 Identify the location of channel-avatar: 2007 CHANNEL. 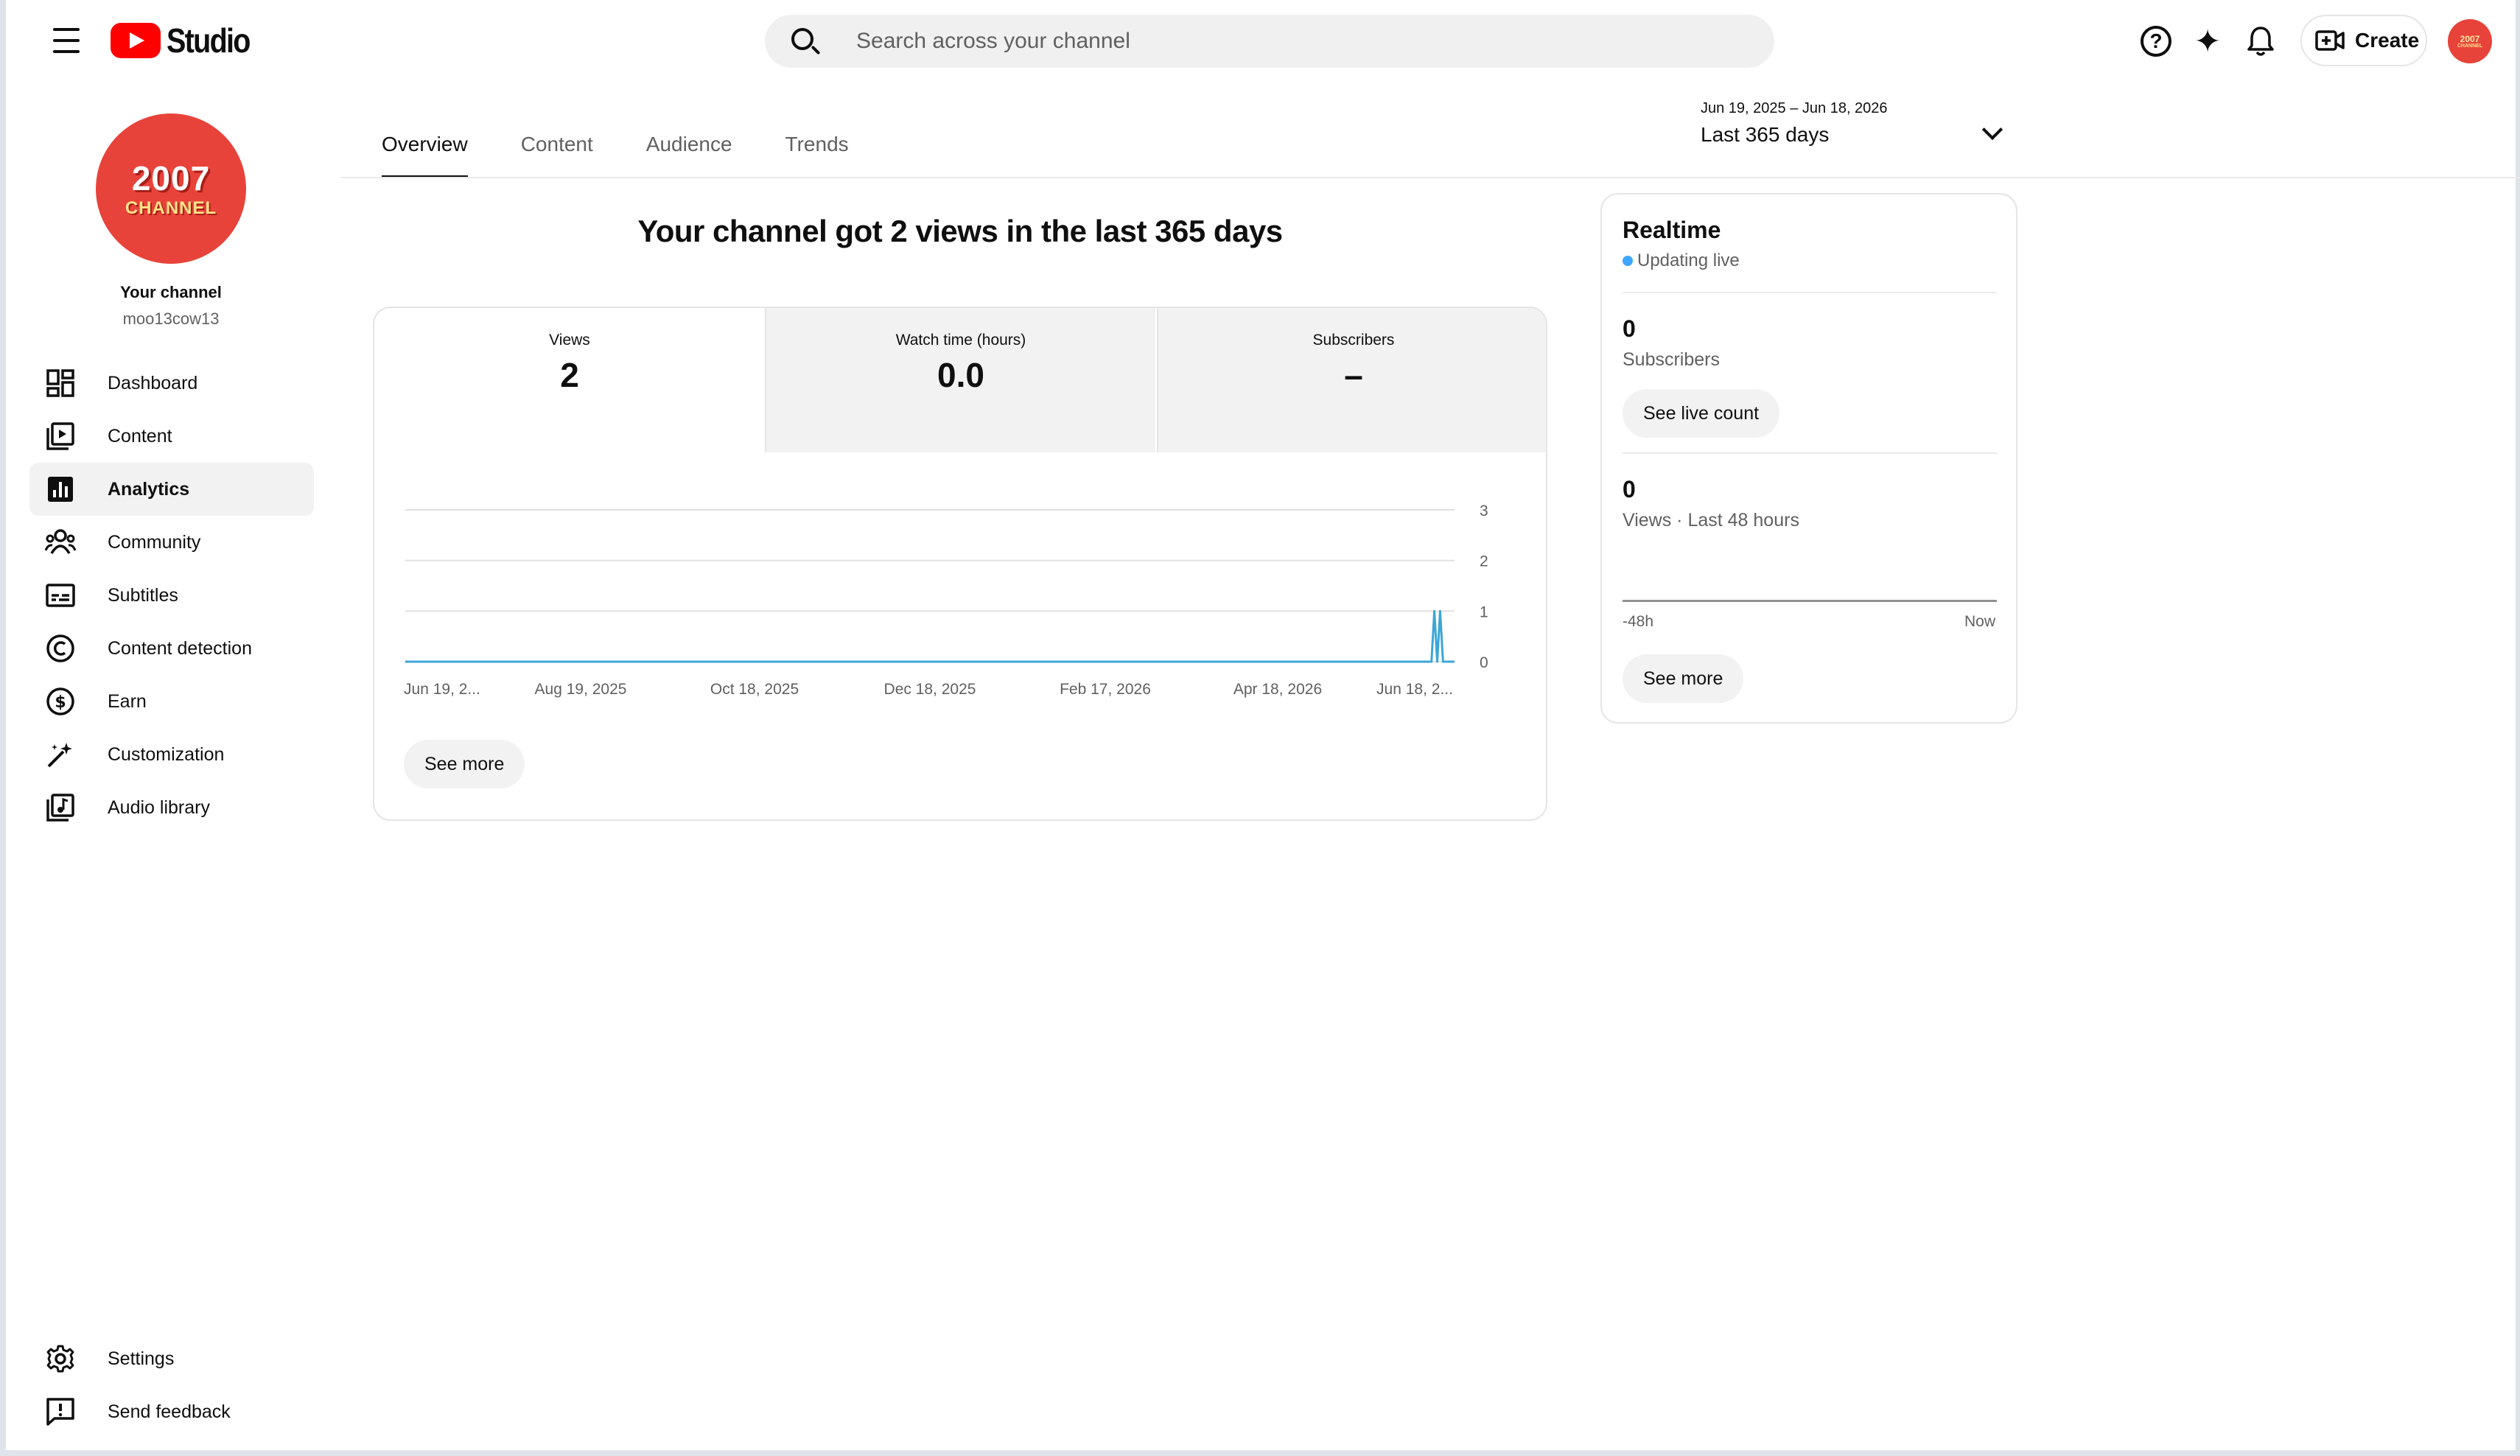
(171, 188).